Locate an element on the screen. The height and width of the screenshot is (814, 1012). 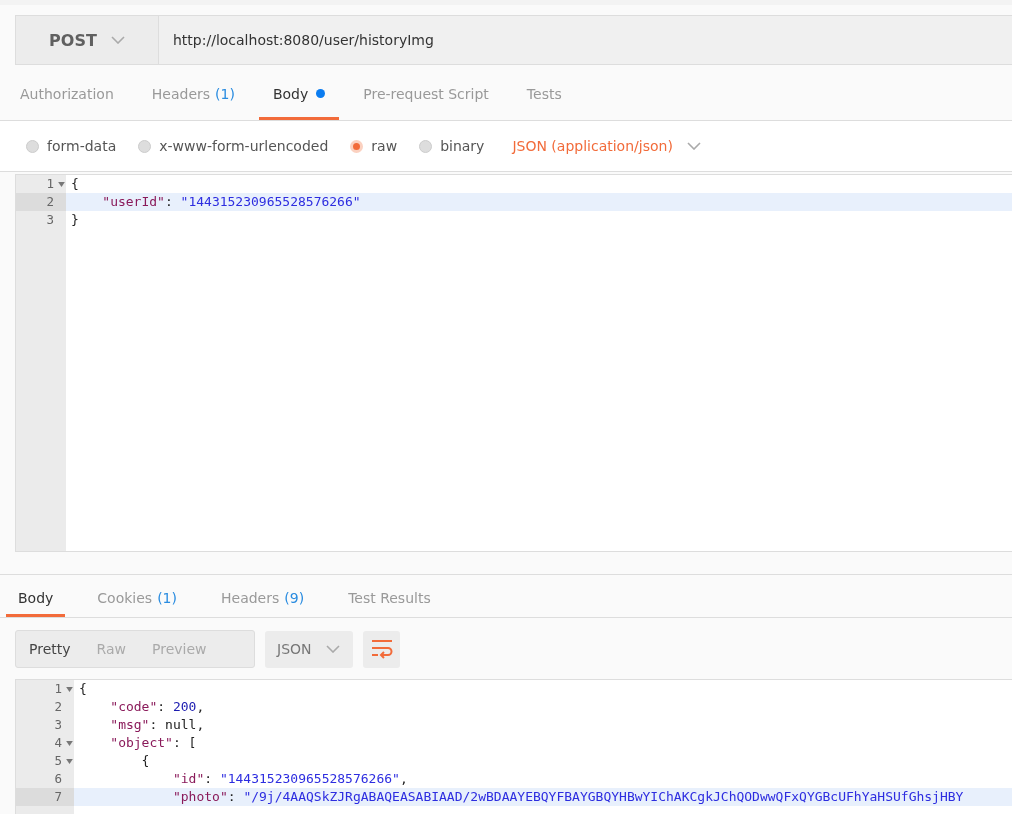
code-line: "msg": null, is located at coordinates (157, 725).